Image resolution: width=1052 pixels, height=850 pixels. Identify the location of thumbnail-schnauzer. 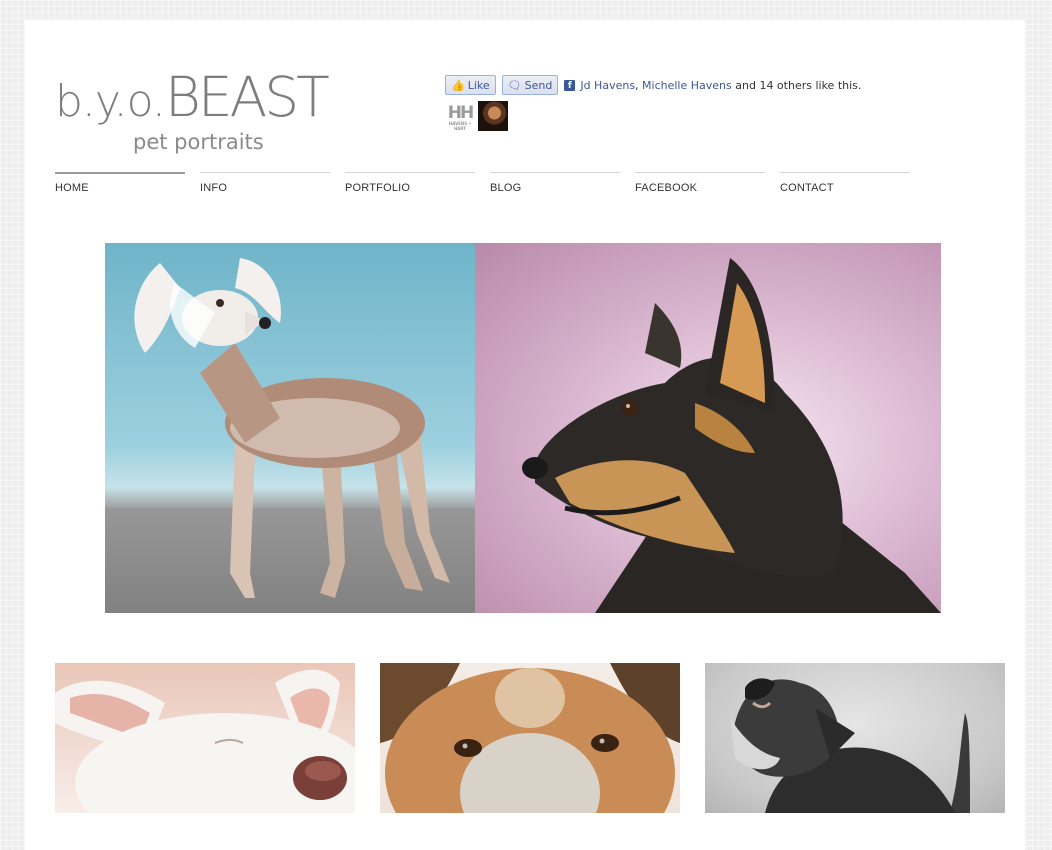
(855, 738).